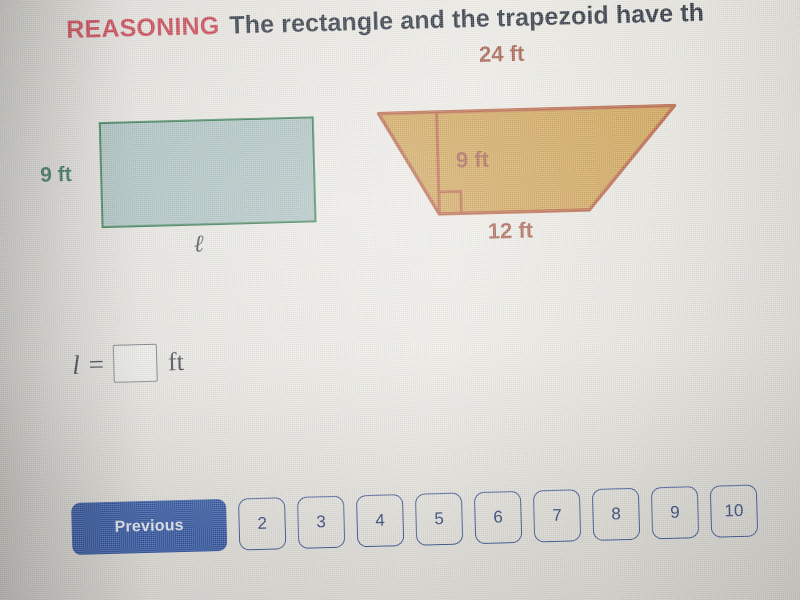  I want to click on answer-row: l = ft, so click(128, 363).